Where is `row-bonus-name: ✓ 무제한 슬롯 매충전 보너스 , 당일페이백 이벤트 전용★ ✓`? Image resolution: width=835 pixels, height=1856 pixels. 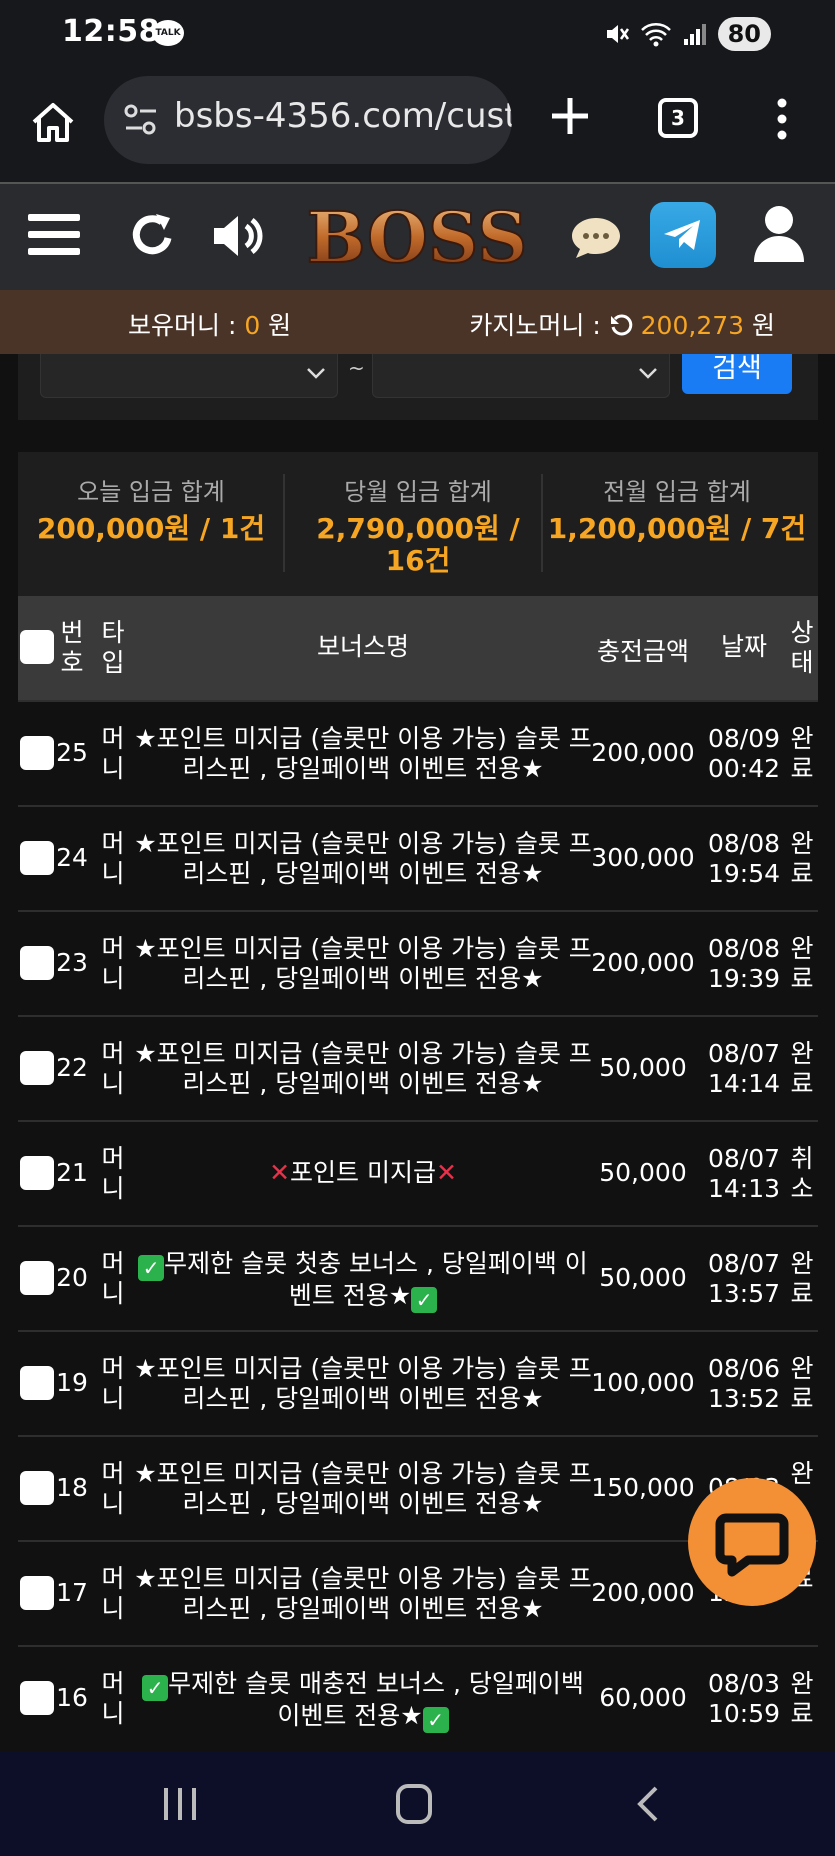
row-bonus-name: ✓ 무제한 슬롯 매충전 보너스 , 당일페이백 이벤트 전용★ ✓ is located at coordinates (363, 1701).